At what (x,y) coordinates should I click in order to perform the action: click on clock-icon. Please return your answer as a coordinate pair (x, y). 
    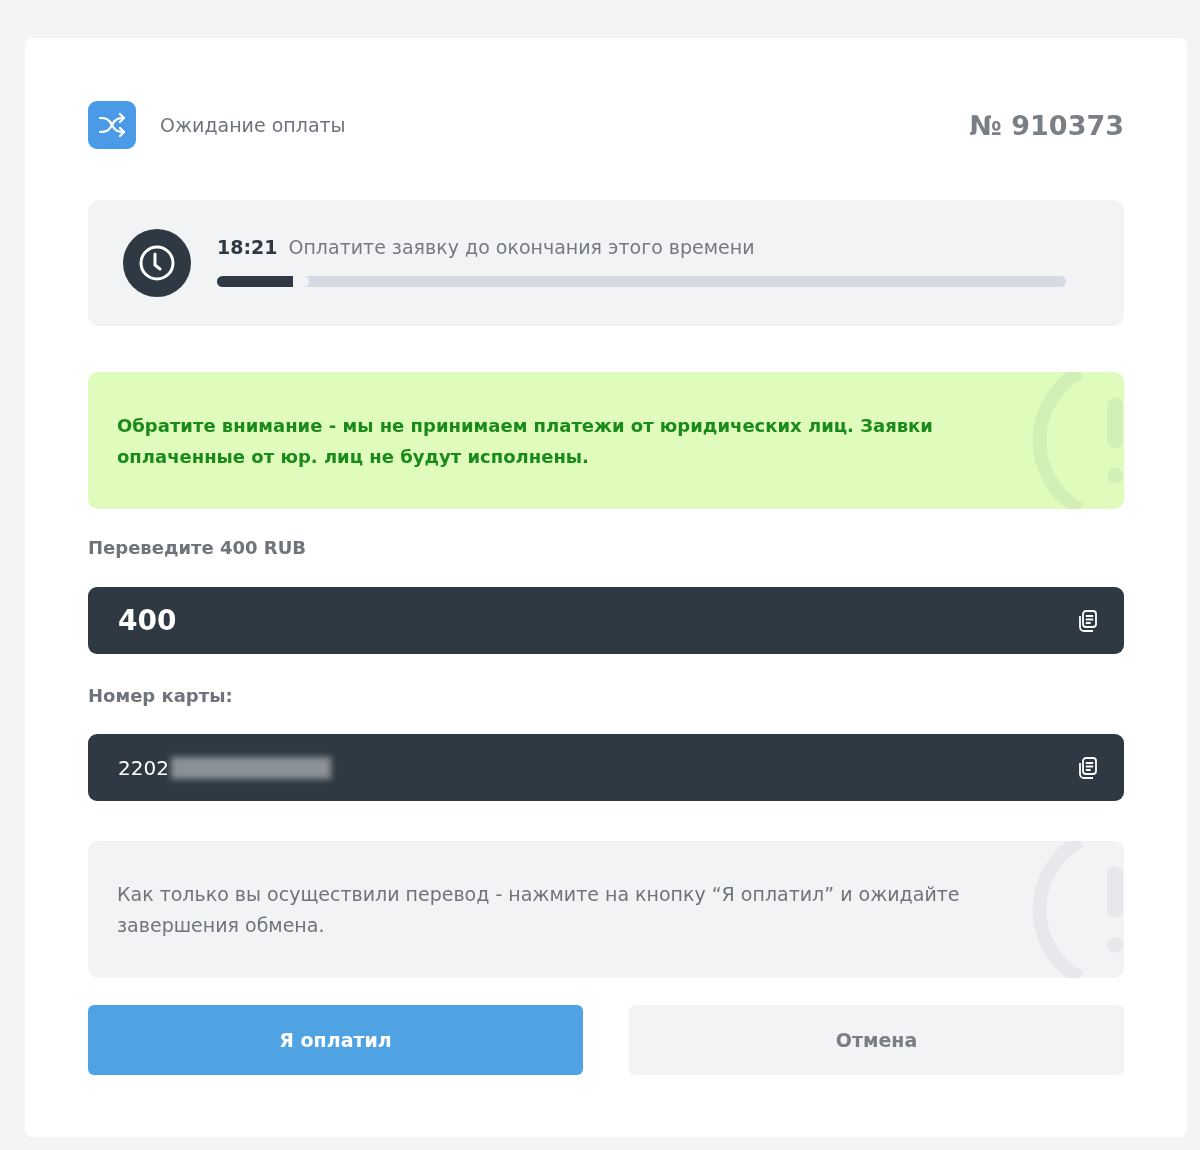
    Looking at the image, I should click on (157, 263).